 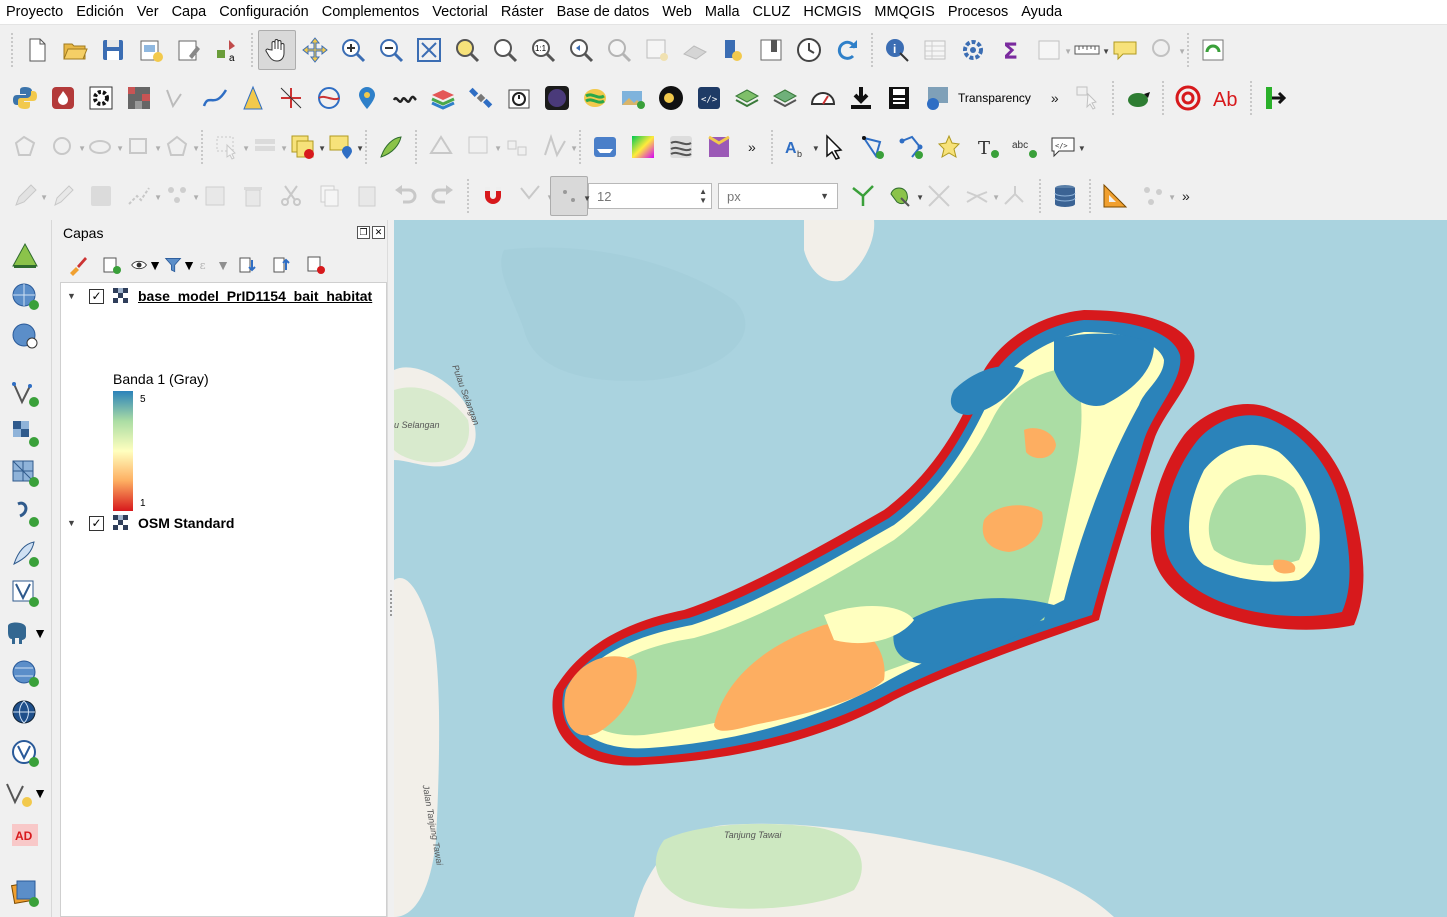 What do you see at coordinates (305, 147) in the screenshot?
I see `deselect-features-button: ▼` at bounding box center [305, 147].